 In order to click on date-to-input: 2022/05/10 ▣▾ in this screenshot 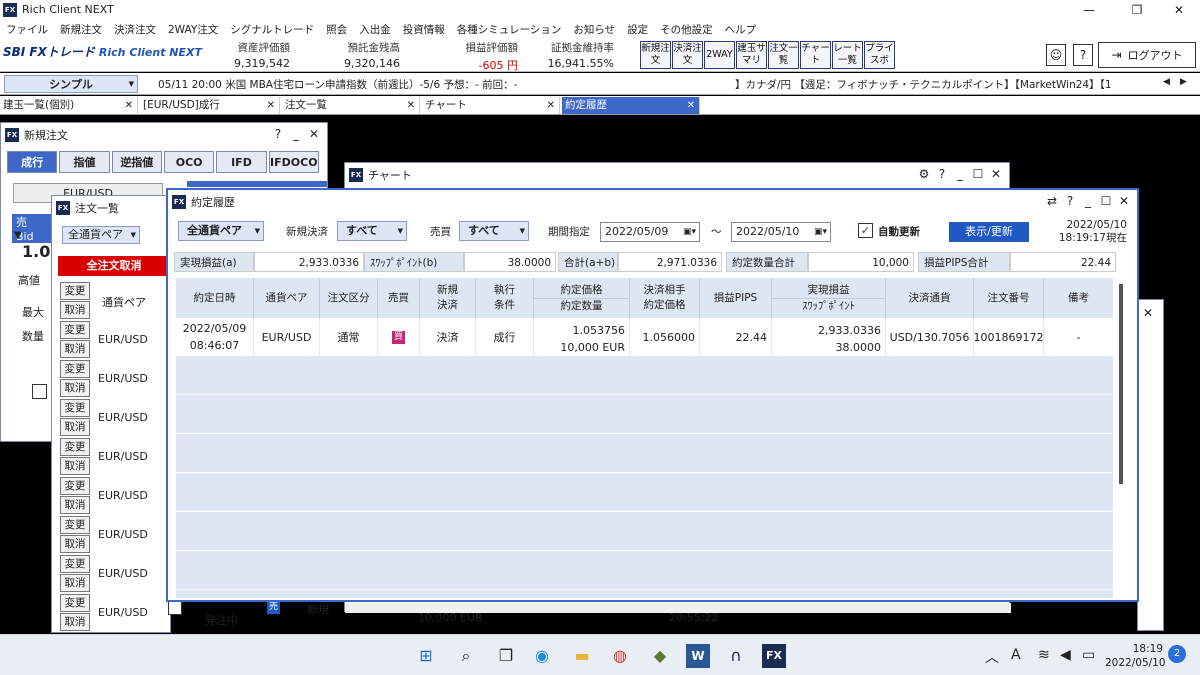, I will do `click(781, 232)`.